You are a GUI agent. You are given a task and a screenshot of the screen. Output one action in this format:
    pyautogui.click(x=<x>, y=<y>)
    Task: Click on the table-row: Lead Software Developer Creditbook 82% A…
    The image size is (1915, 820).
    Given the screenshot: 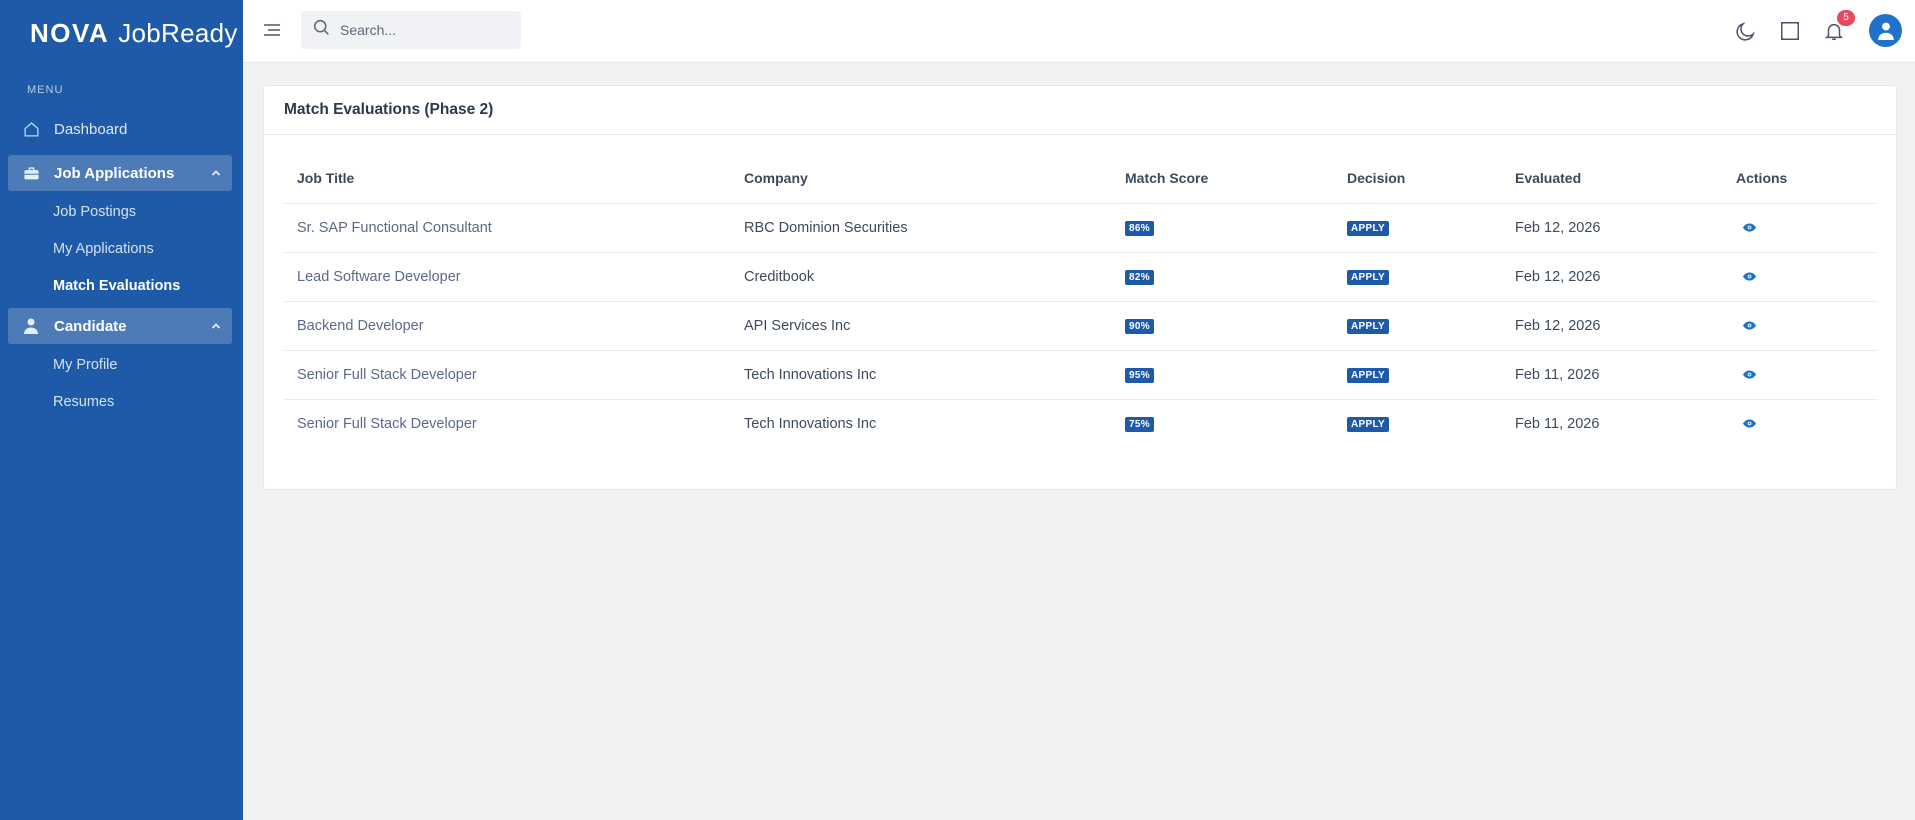 What is the action you would take?
    pyautogui.click(x=1081, y=277)
    